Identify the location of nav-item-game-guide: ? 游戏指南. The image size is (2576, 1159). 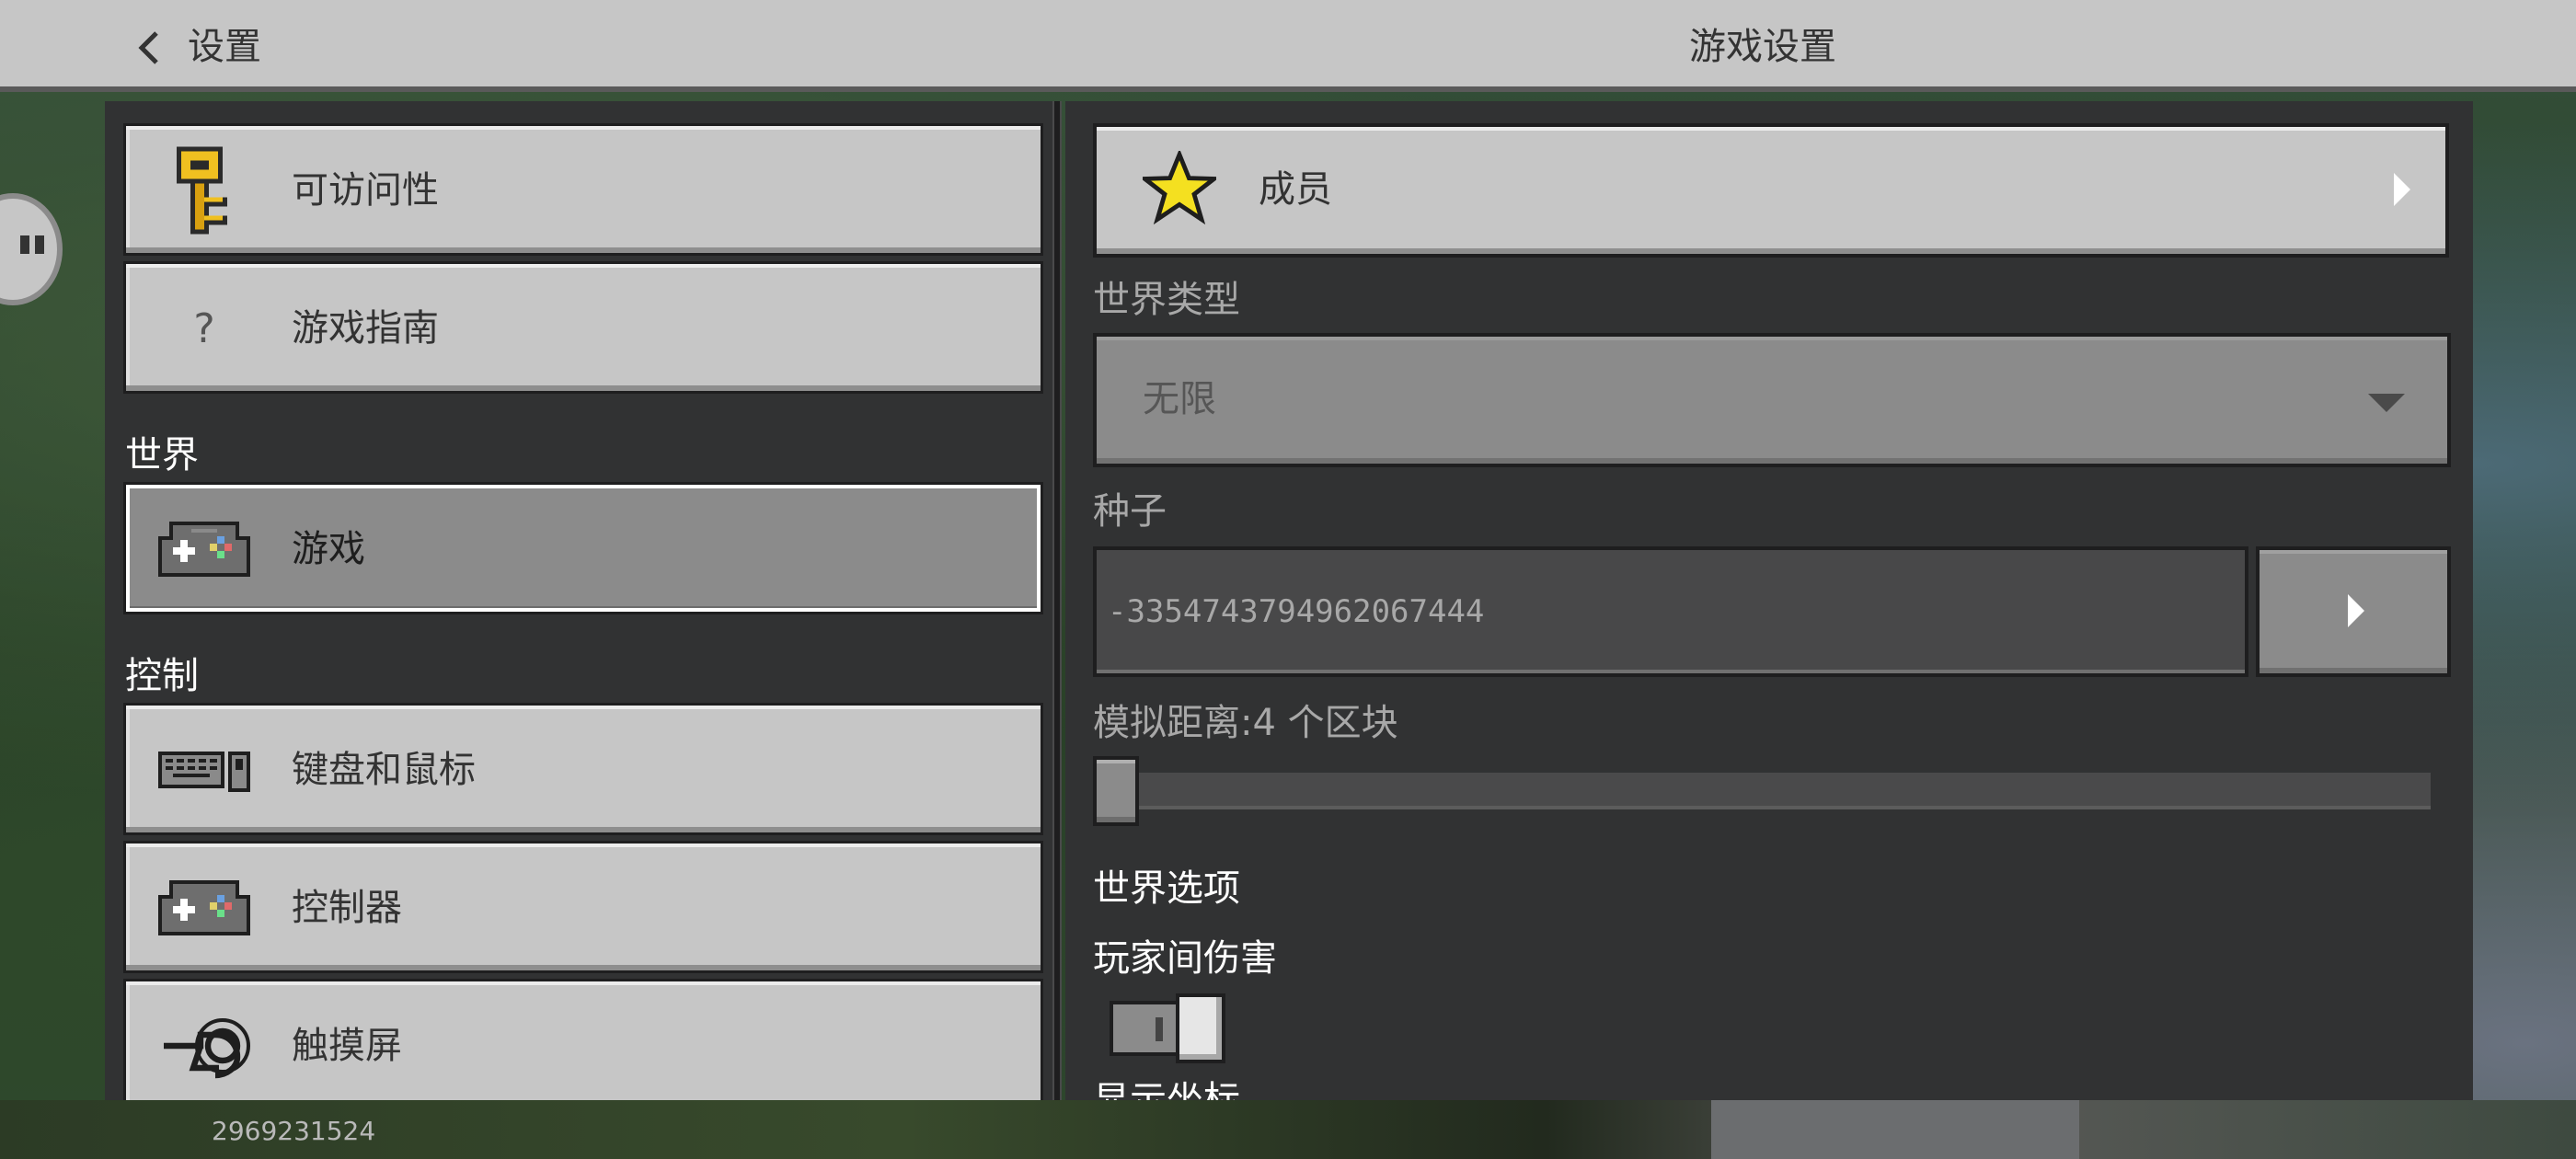
(583, 327).